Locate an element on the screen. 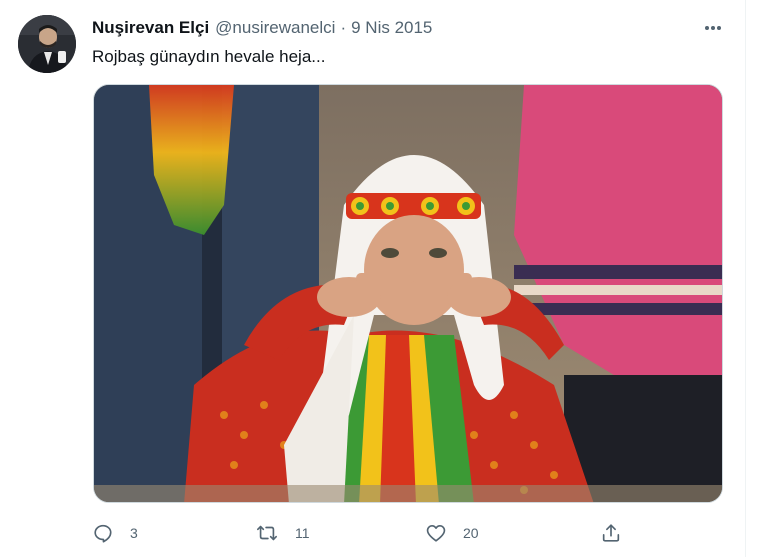  avatar is located at coordinates (47, 44).